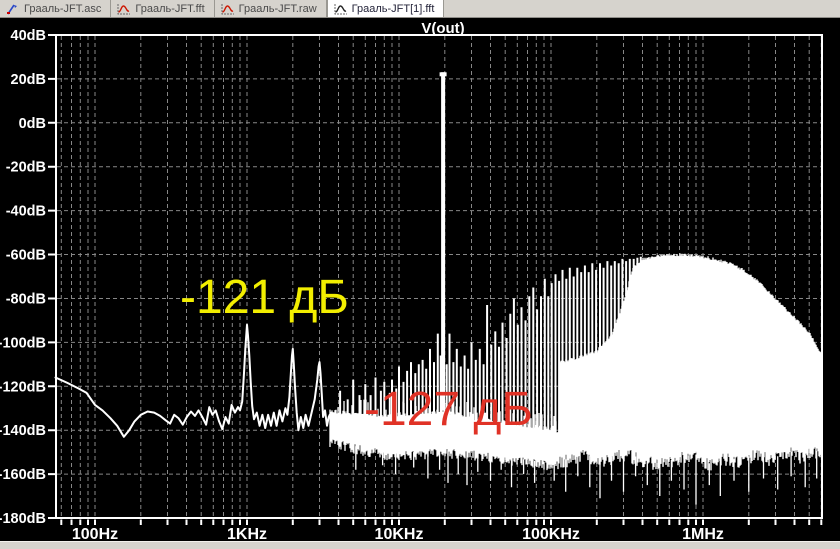 Image resolution: width=840 pixels, height=549 pixels. Describe the element at coordinates (23, 475) in the screenshot. I see `svg-text: -160dB` at that location.